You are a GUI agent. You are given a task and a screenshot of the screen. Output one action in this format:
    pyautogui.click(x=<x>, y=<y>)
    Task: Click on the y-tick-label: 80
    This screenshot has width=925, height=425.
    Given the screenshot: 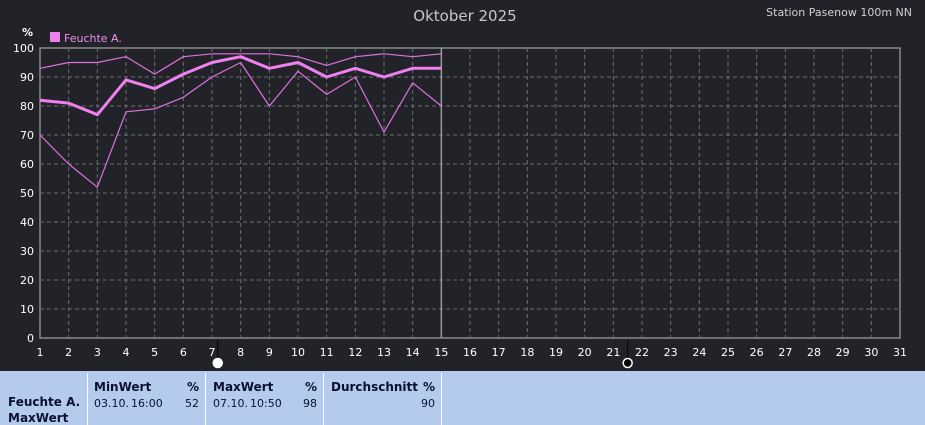 What is the action you would take?
    pyautogui.click(x=27, y=106)
    